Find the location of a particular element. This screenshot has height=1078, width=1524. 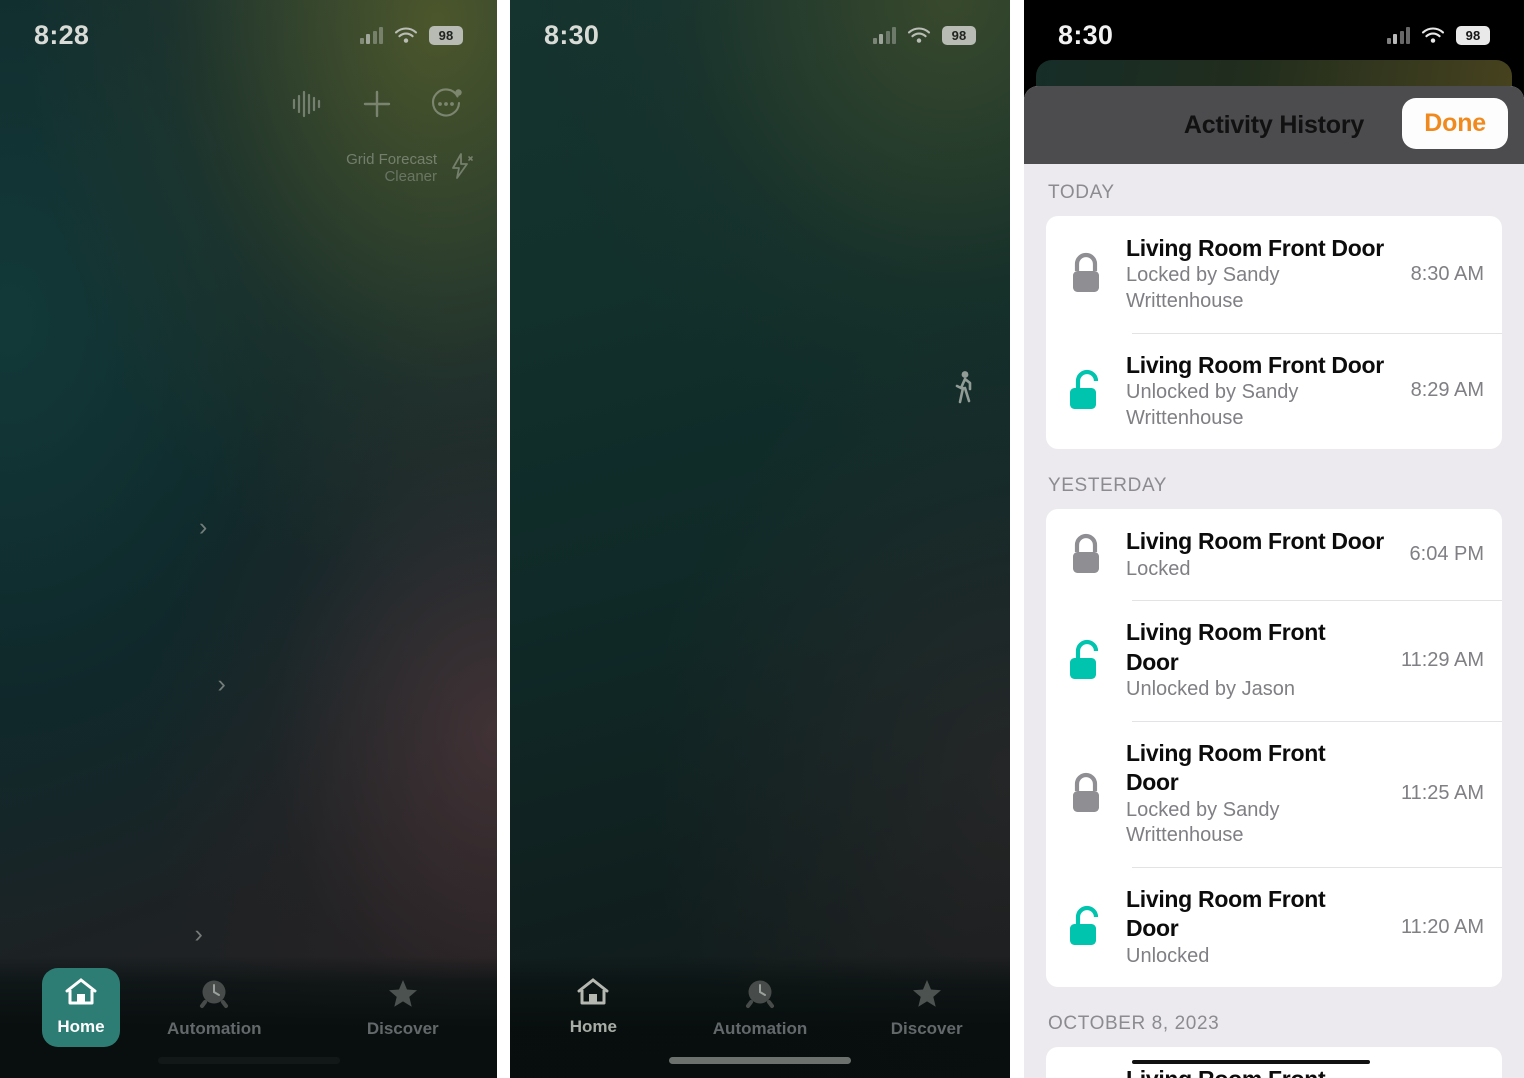

activity-detail: Unlocked is located at coordinates (1168, 955).